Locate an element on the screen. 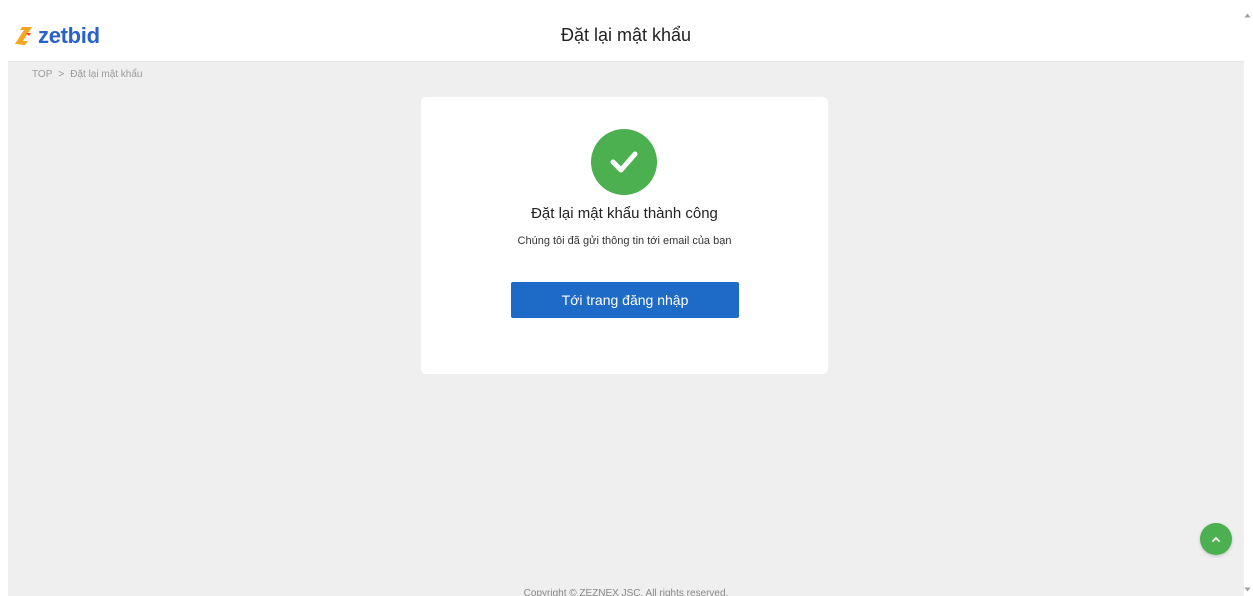 The width and height of the screenshot is (1253, 596). check-icon is located at coordinates (624, 162).